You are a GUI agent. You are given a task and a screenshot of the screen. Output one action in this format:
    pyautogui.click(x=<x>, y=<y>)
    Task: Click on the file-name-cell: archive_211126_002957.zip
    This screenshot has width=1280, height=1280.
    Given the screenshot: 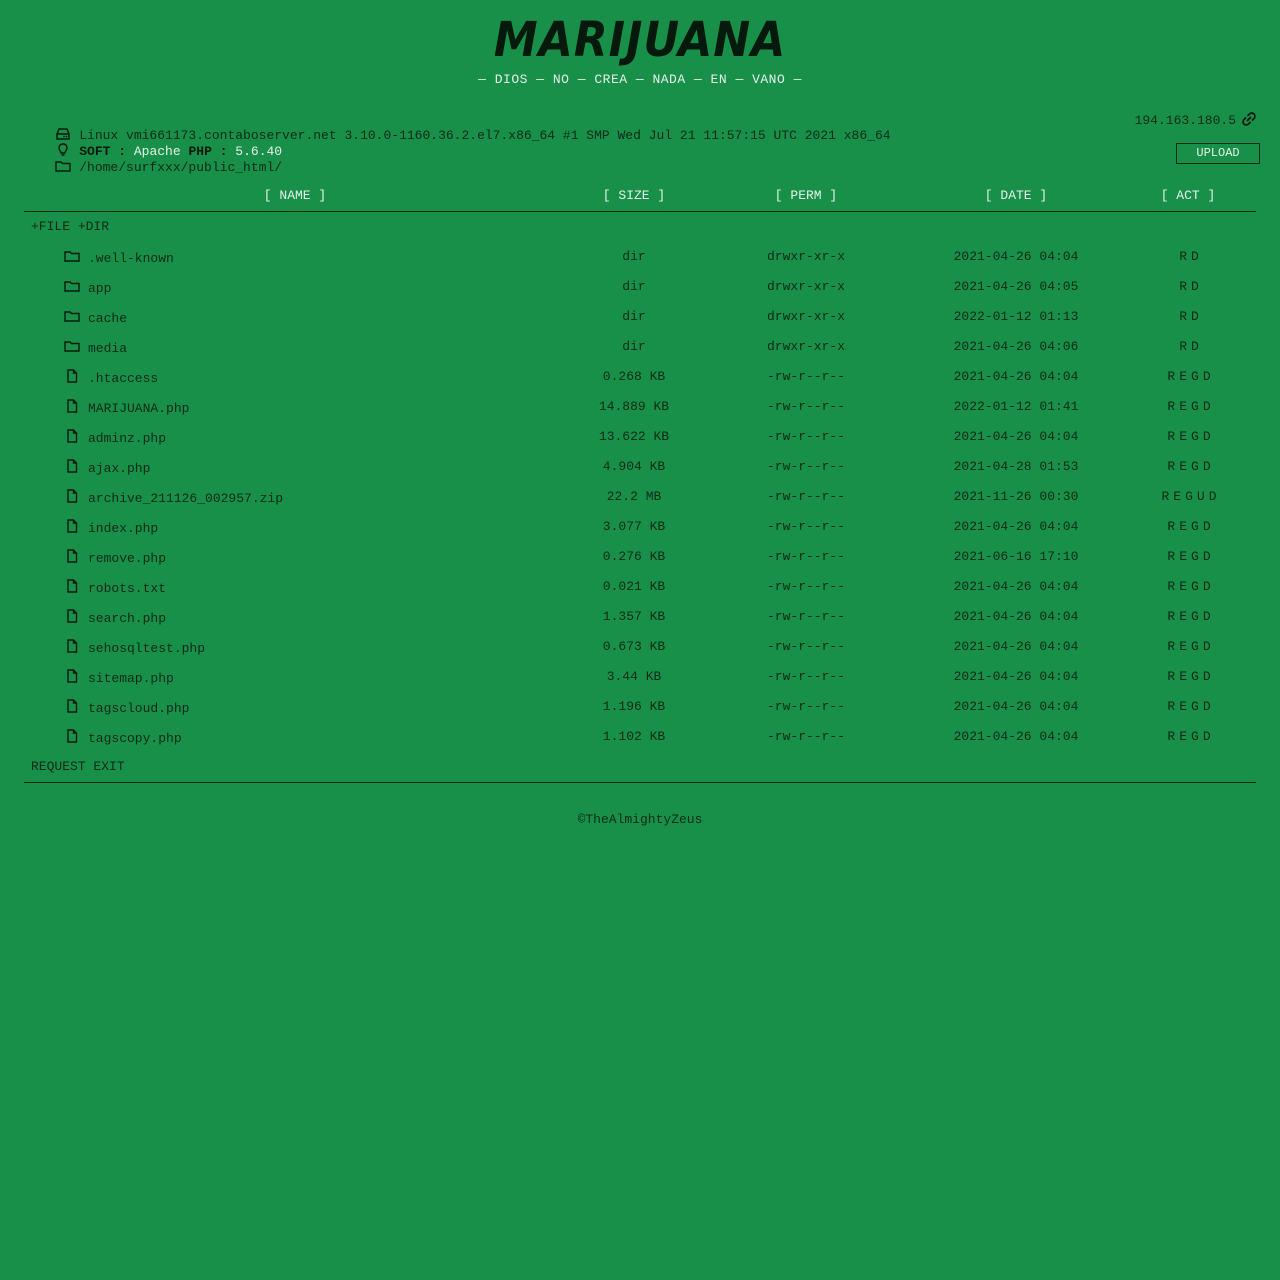 What is the action you would take?
    pyautogui.click(x=173, y=497)
    